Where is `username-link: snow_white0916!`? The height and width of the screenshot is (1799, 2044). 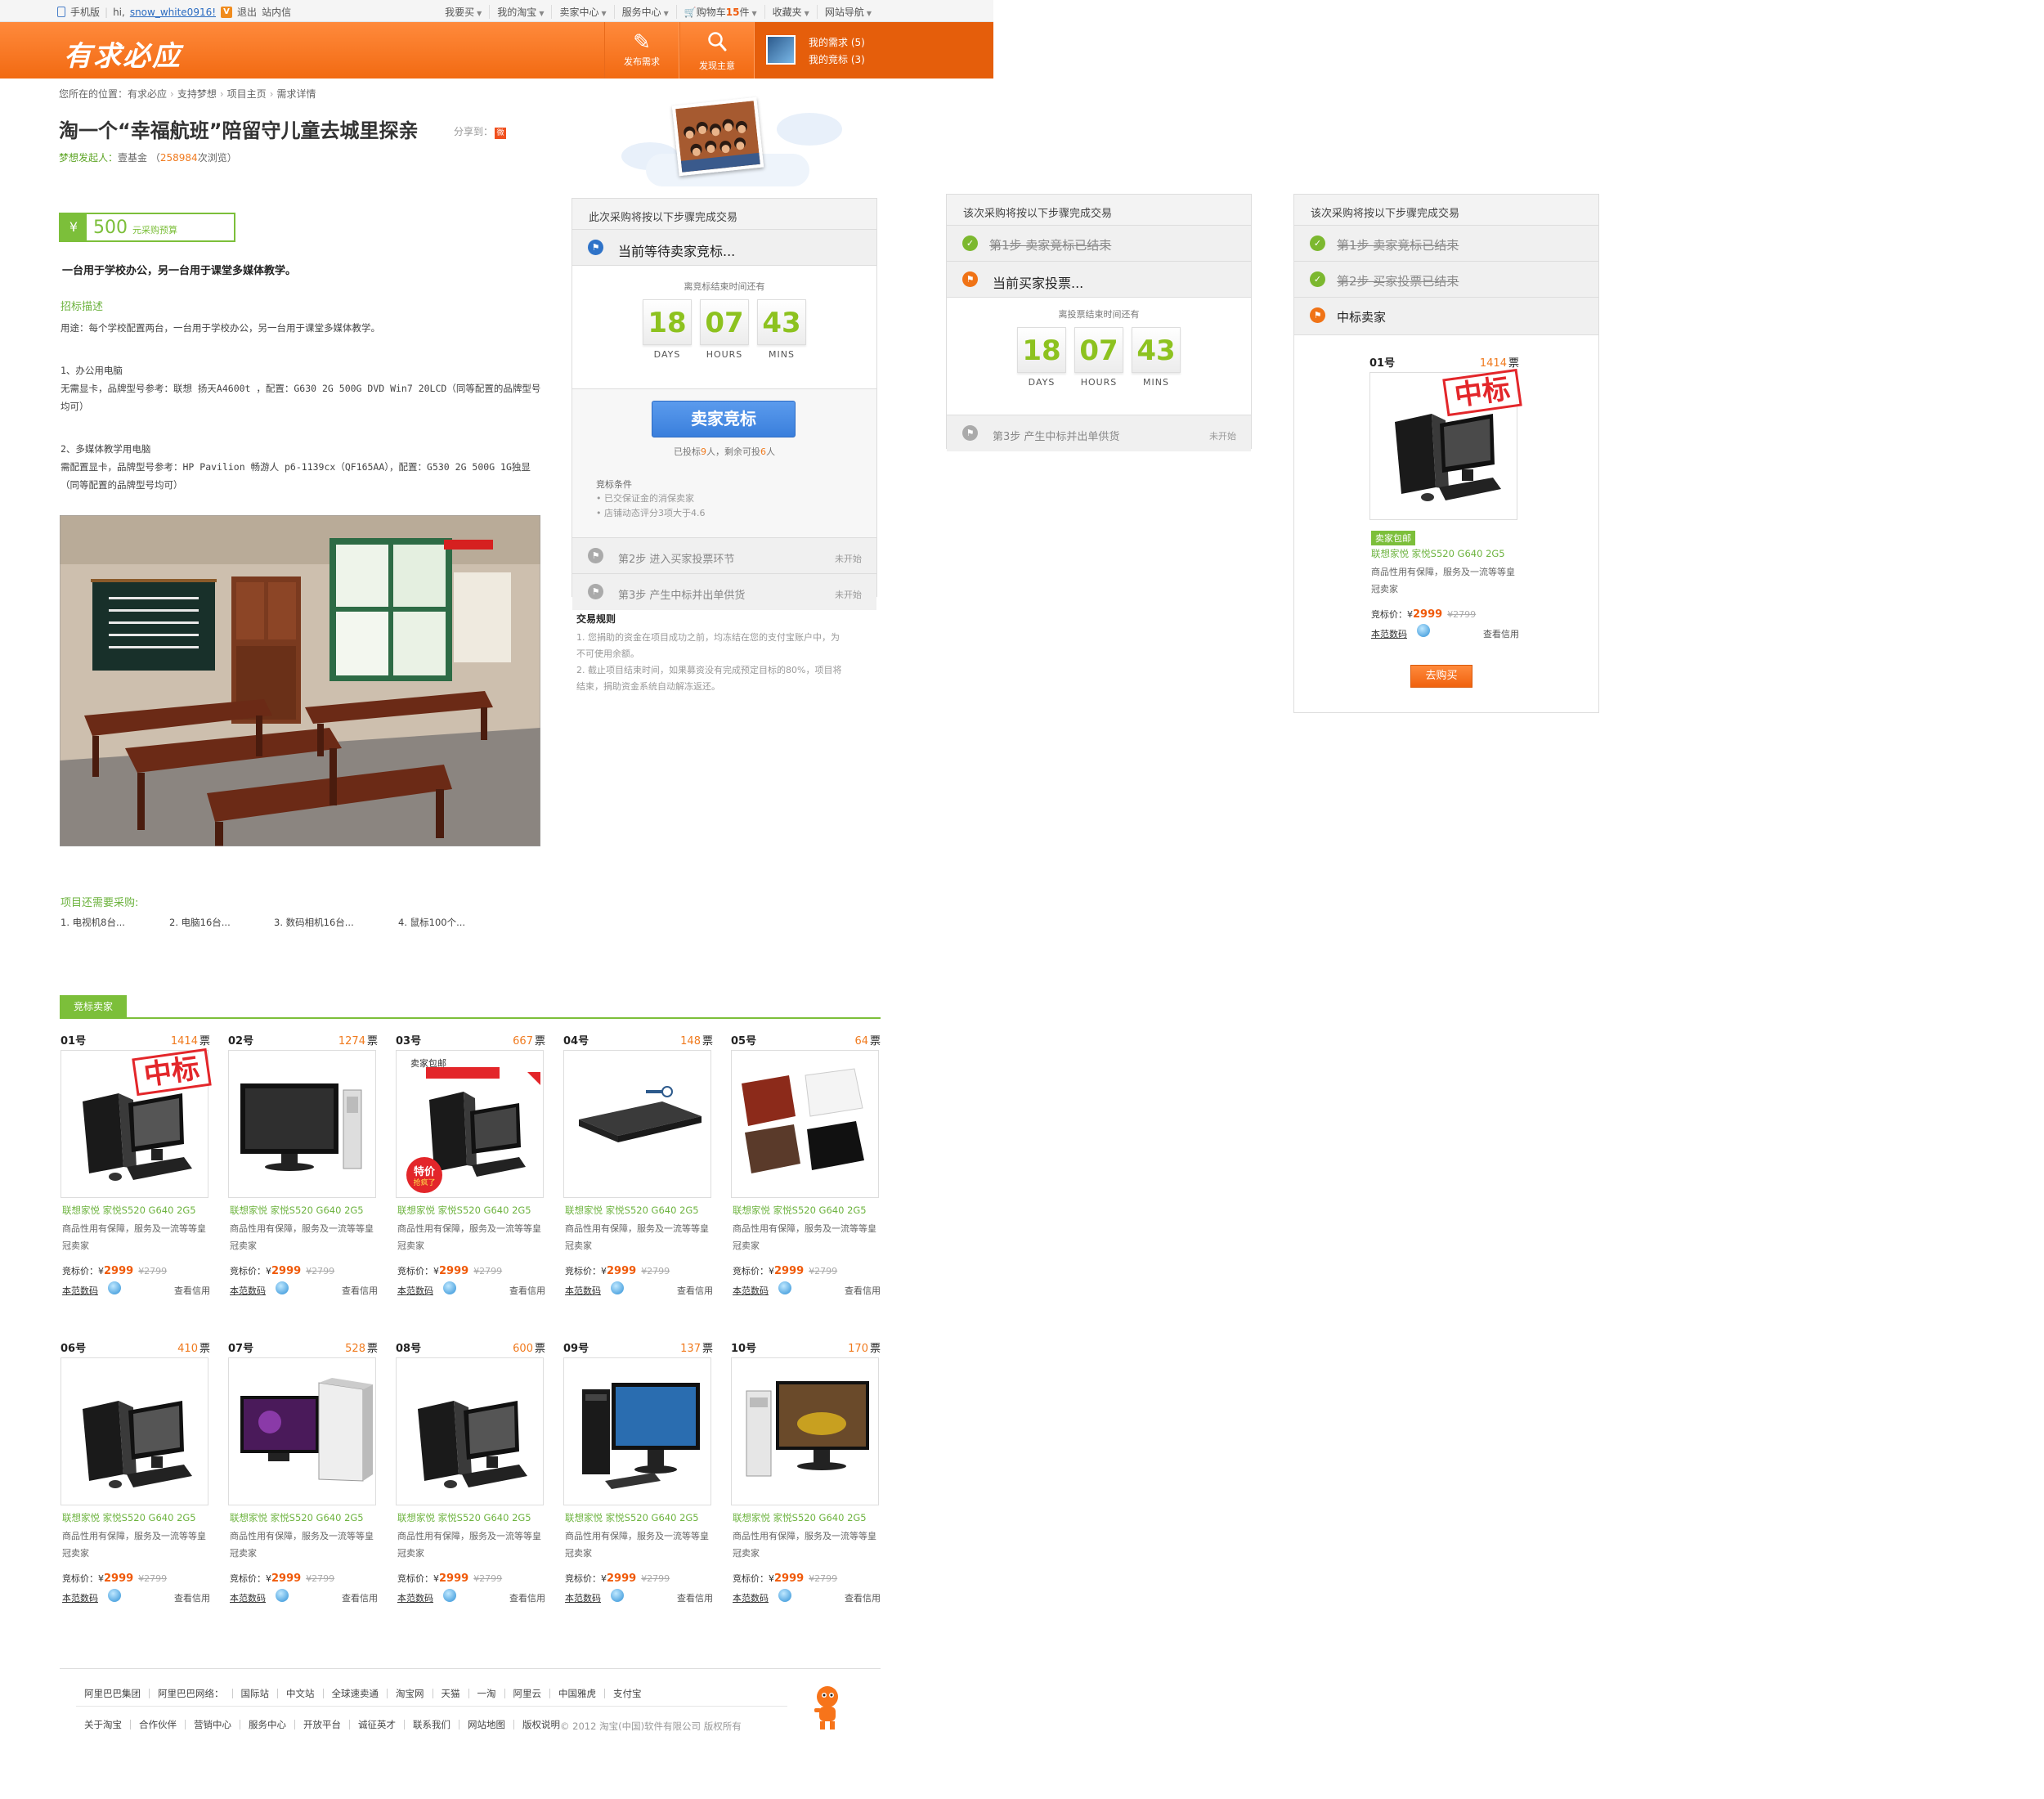 username-link: snow_white0916! is located at coordinates (173, 13).